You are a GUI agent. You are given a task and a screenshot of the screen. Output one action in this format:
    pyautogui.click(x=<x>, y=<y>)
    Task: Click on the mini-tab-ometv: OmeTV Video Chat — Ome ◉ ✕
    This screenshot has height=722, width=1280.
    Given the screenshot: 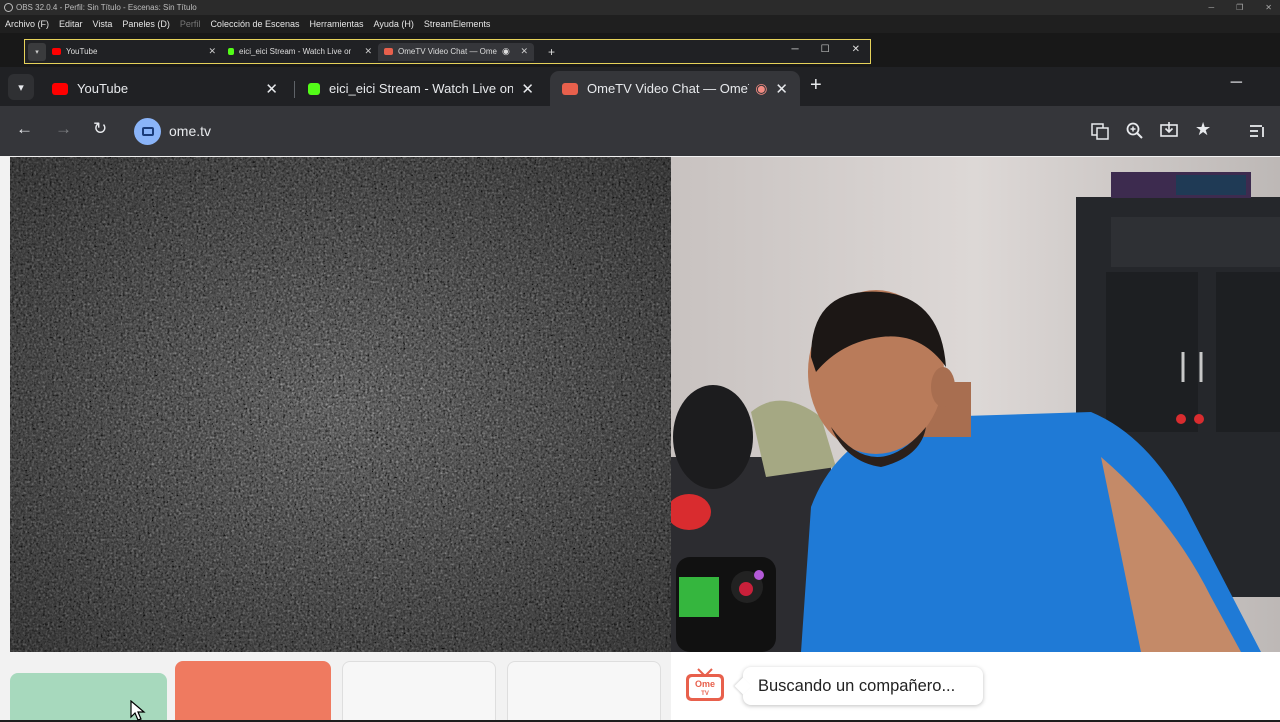 What is the action you would take?
    pyautogui.click(x=456, y=51)
    